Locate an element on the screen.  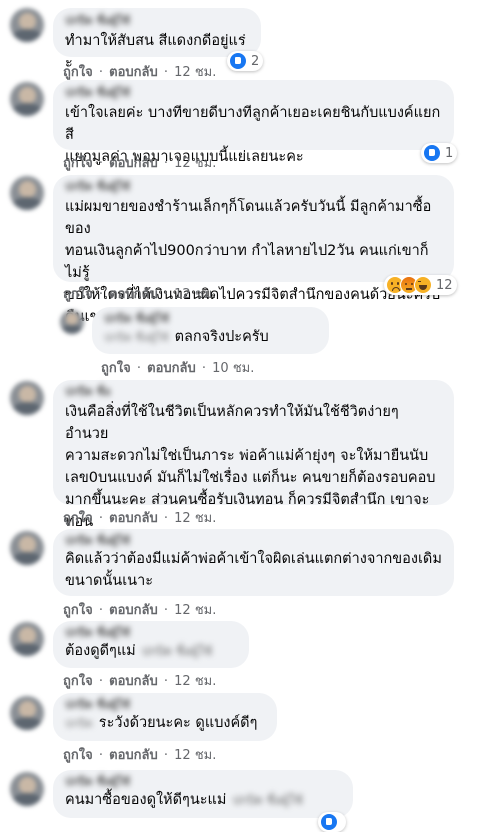
reaction-summary is located at coordinates (332, 822).